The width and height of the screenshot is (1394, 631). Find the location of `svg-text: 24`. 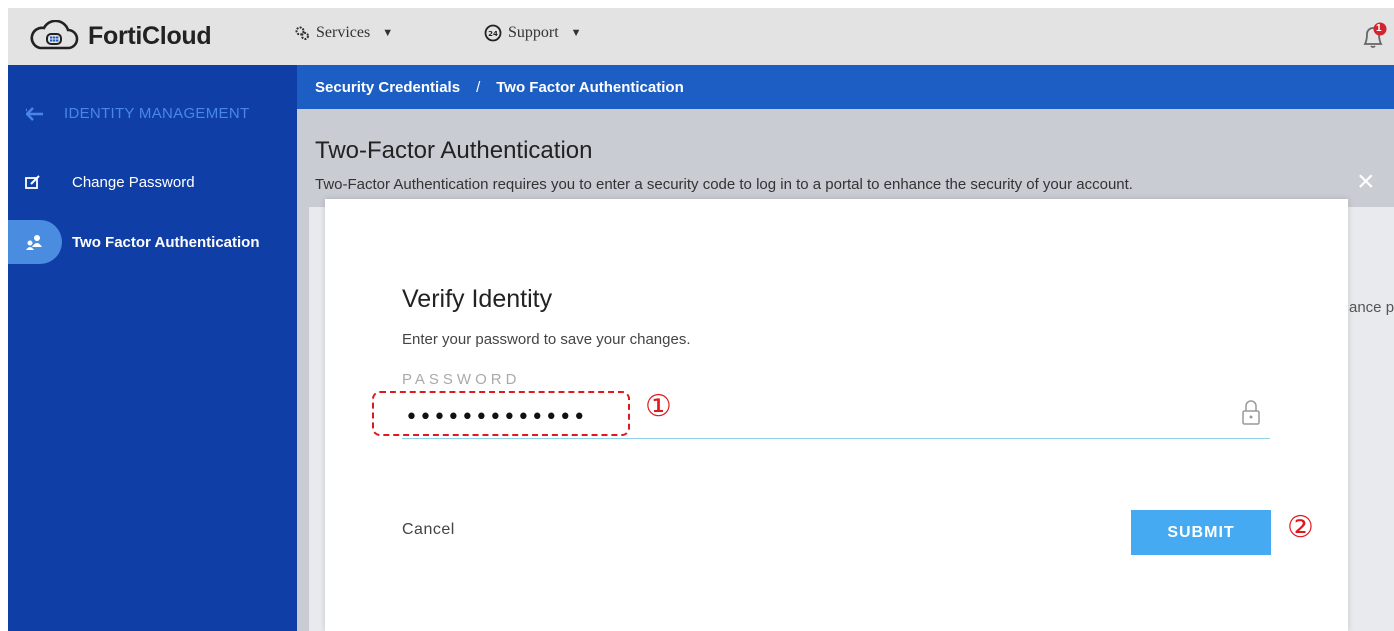

svg-text: 24 is located at coordinates (493, 34).